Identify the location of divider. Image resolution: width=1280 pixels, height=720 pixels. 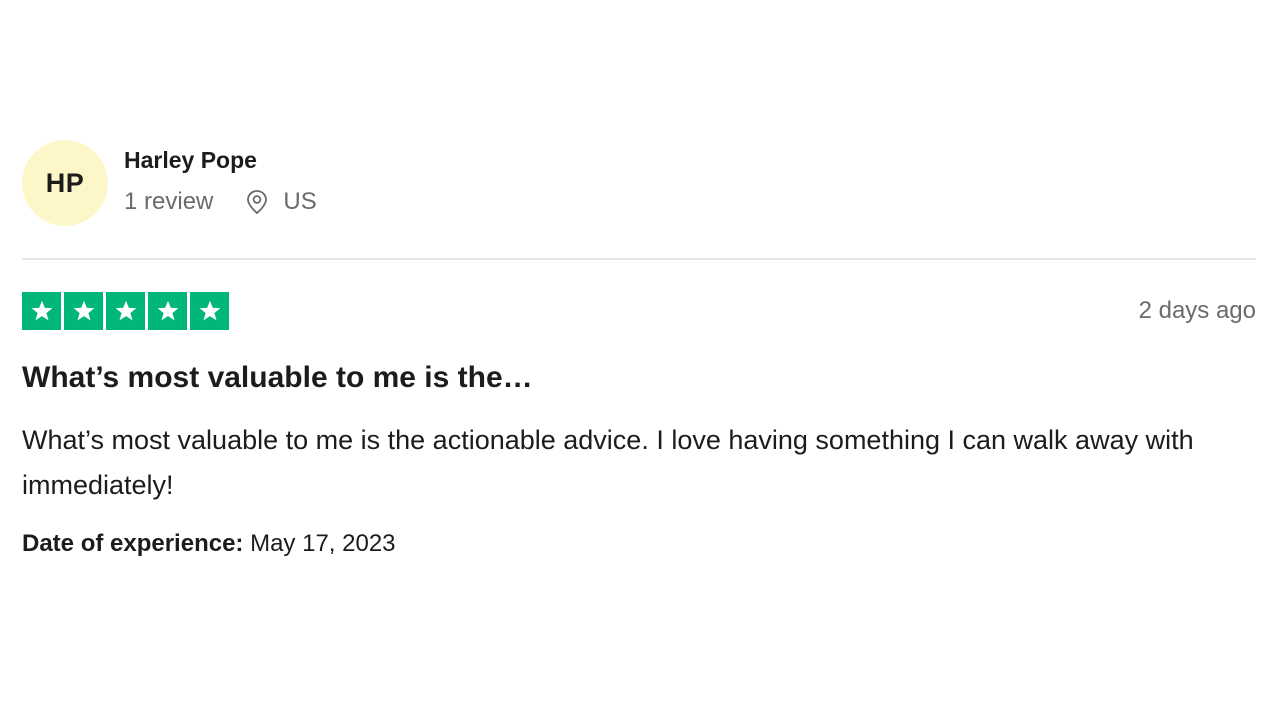
(639, 259).